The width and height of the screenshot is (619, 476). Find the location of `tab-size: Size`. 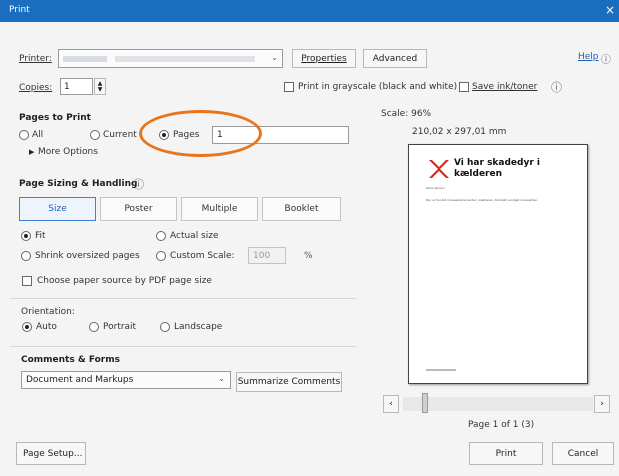

tab-size: Size is located at coordinates (57, 209).